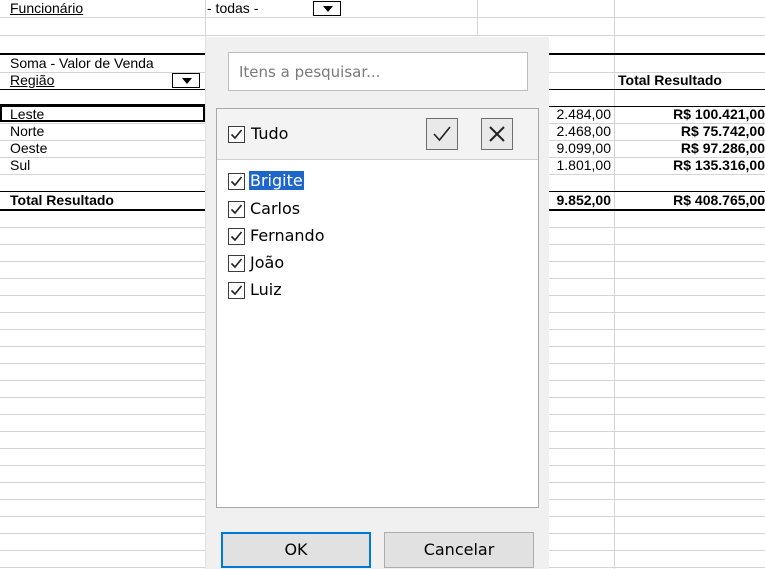 The height and width of the screenshot is (569, 765). I want to click on partial-value: 2.468,00, so click(580, 131).